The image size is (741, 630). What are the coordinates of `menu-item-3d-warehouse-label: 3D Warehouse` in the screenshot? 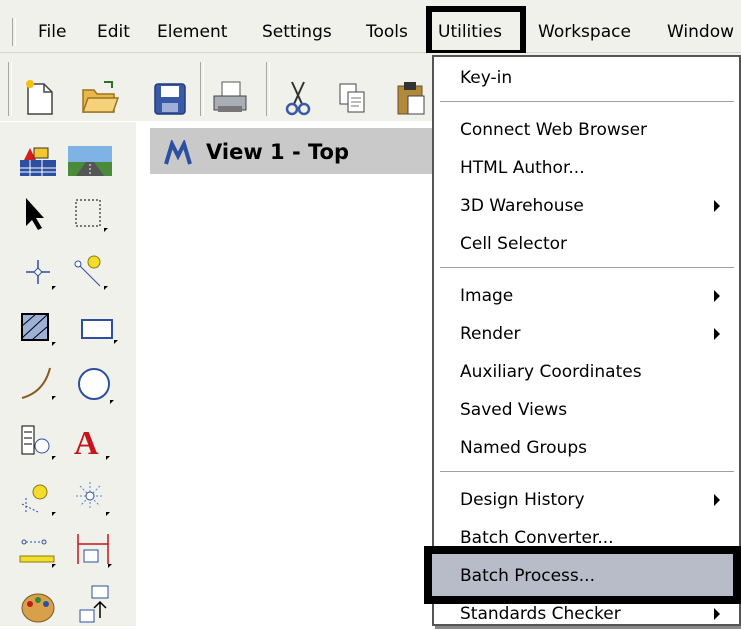 It's located at (522, 206).